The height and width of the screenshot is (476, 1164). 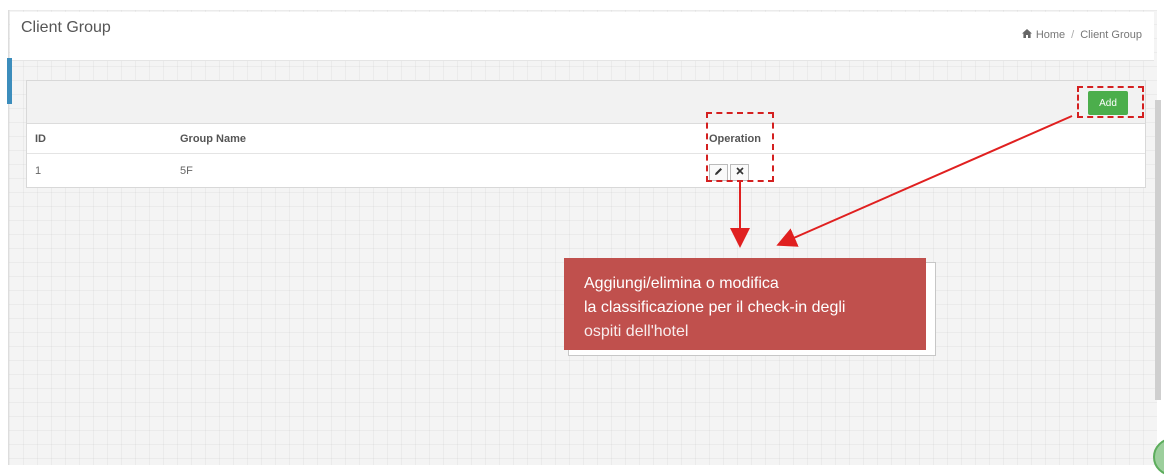 I want to click on operation-highlight-box, so click(x=740, y=147).